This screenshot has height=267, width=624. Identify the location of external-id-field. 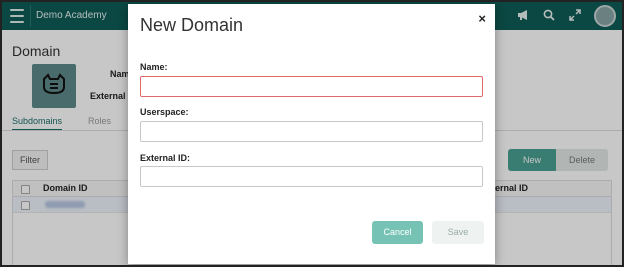
(311, 176).